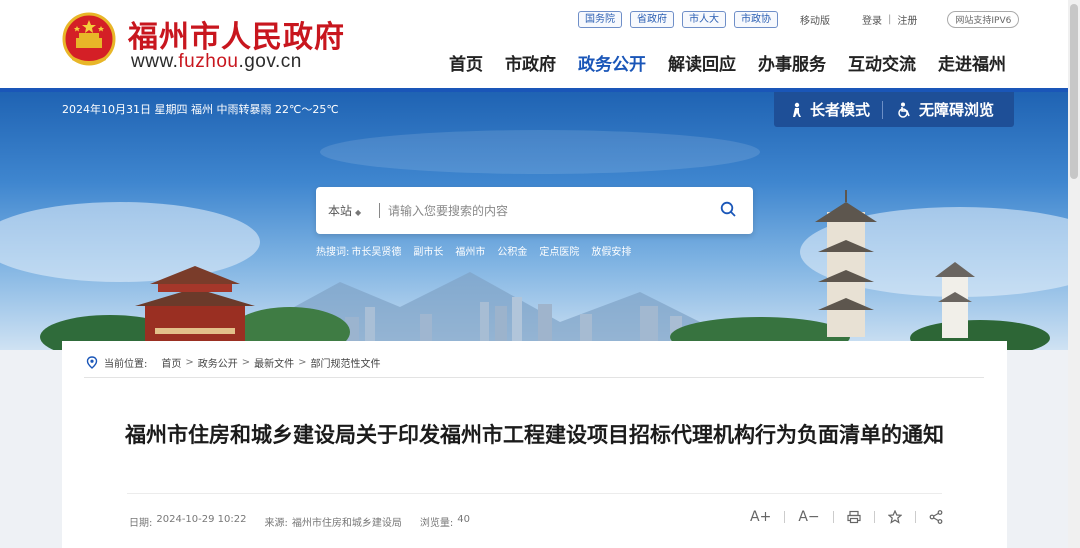 The height and width of the screenshot is (548, 1080). Describe the element at coordinates (534, 493) in the screenshot. I see `title-divider` at that location.